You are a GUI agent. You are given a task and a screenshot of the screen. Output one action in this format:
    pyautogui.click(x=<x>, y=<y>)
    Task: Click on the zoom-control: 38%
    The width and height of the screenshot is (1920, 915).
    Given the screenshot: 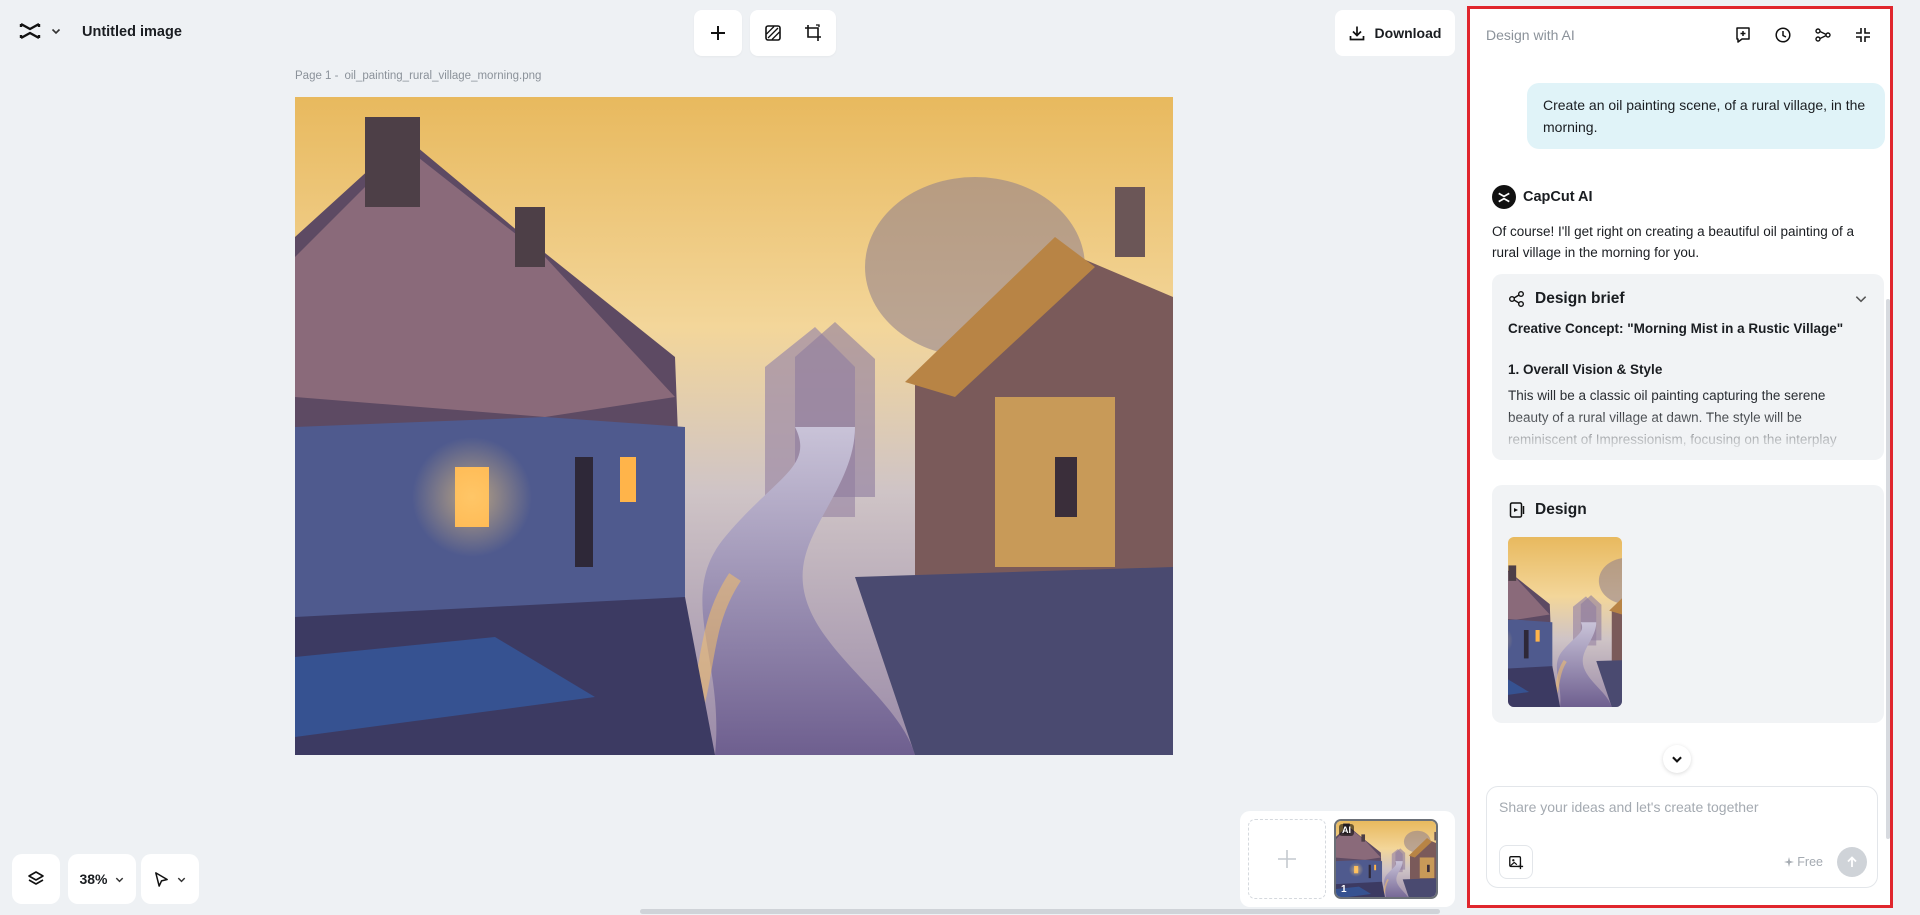 What is the action you would take?
    pyautogui.click(x=102, y=879)
    